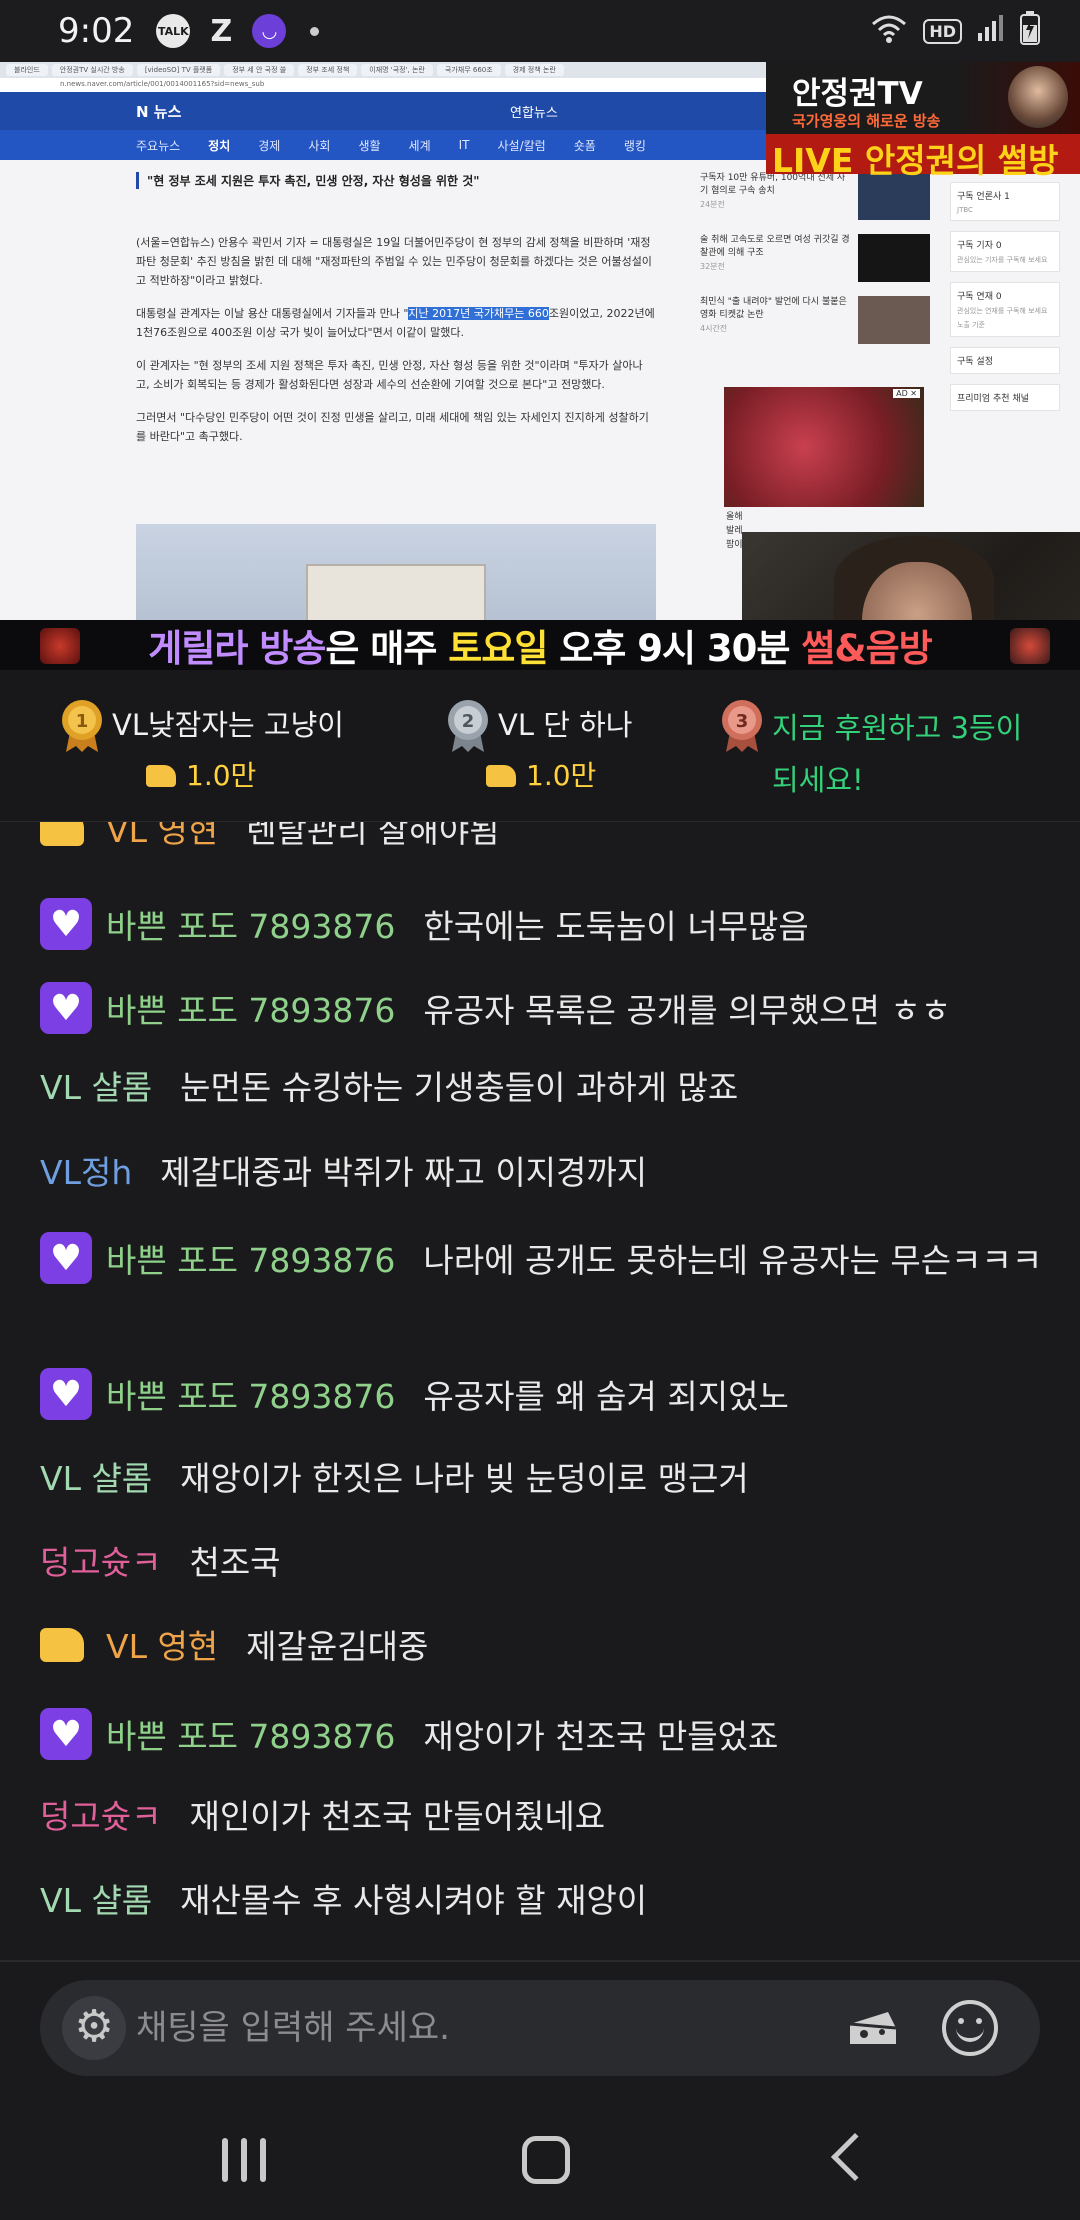 Image resolution: width=1080 pixels, height=2220 pixels. Describe the element at coordinates (866, 648) in the screenshot. I see `banner-part: 썰&음방` at that location.